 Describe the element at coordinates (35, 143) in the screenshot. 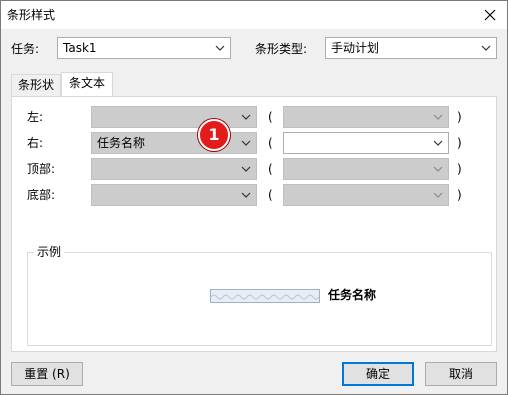

I see `right-label: 右:` at that location.